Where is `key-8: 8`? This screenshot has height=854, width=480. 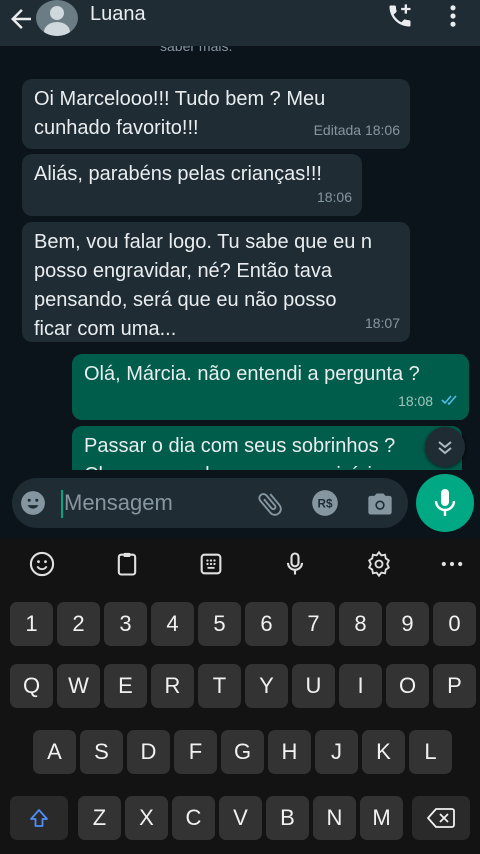
key-8: 8 is located at coordinates (360, 624).